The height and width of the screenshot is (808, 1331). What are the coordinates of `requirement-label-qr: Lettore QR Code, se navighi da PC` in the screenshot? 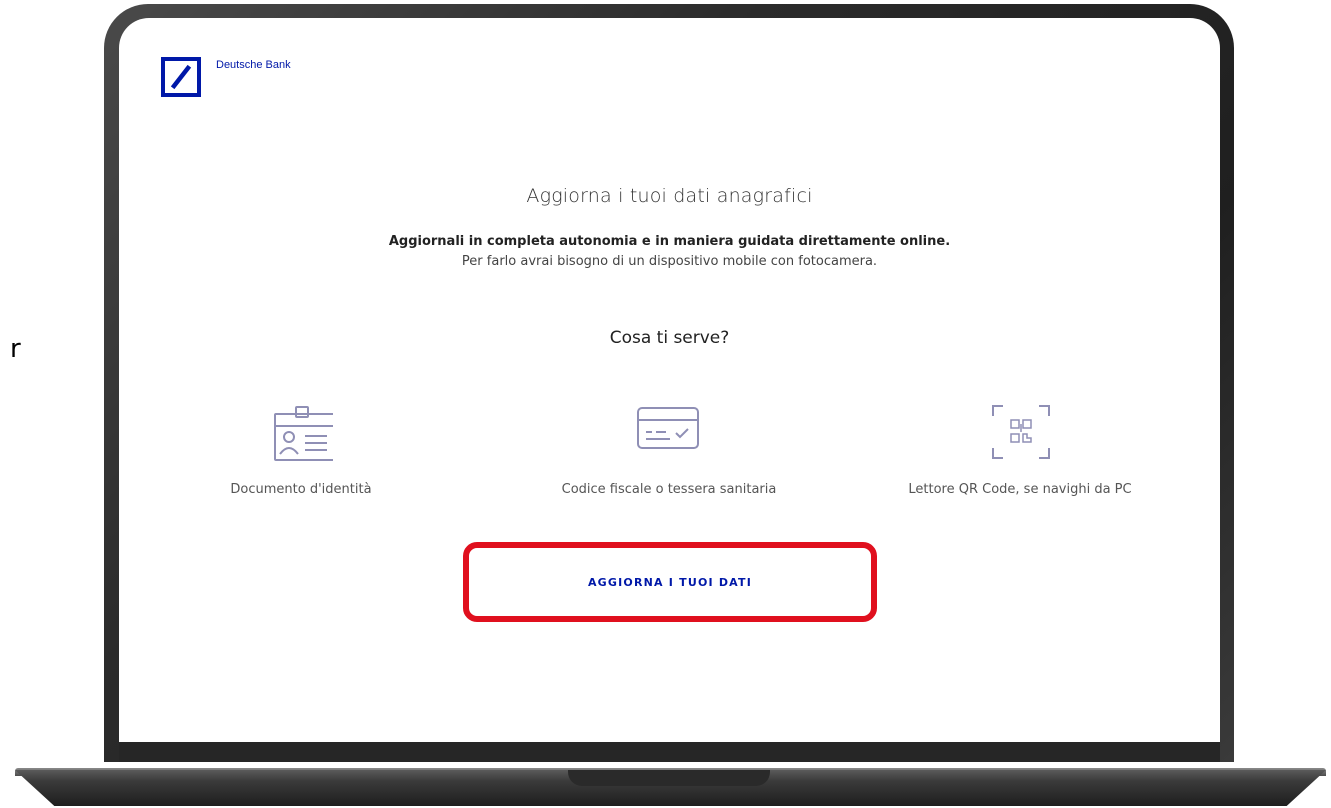 It's located at (1020, 489).